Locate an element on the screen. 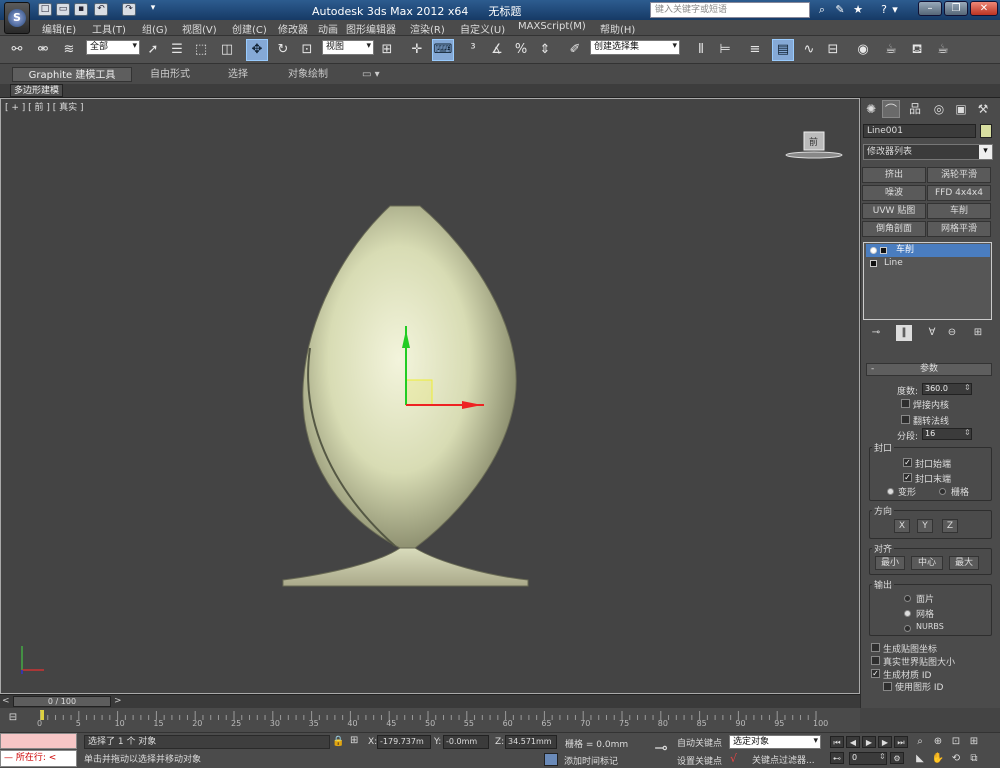  degrees-spinner: 360.0 is located at coordinates (947, 389).